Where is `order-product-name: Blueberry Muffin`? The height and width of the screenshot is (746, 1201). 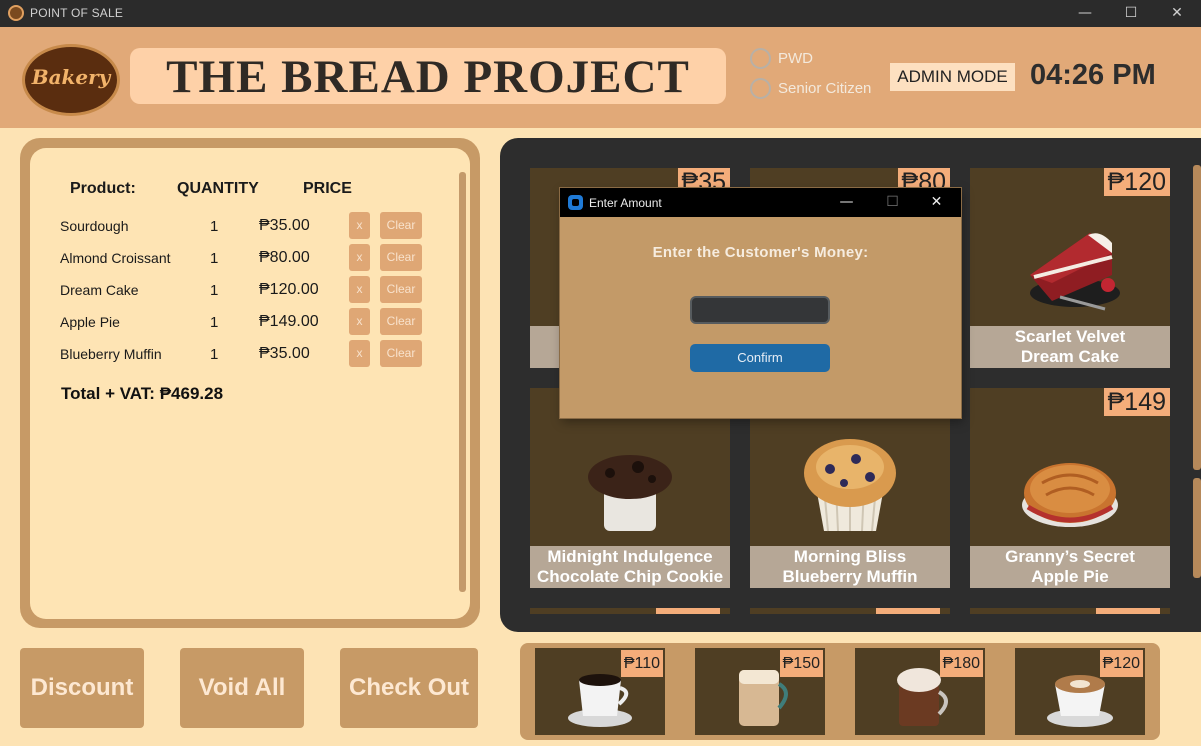
order-product-name: Blueberry Muffin is located at coordinates (111, 354).